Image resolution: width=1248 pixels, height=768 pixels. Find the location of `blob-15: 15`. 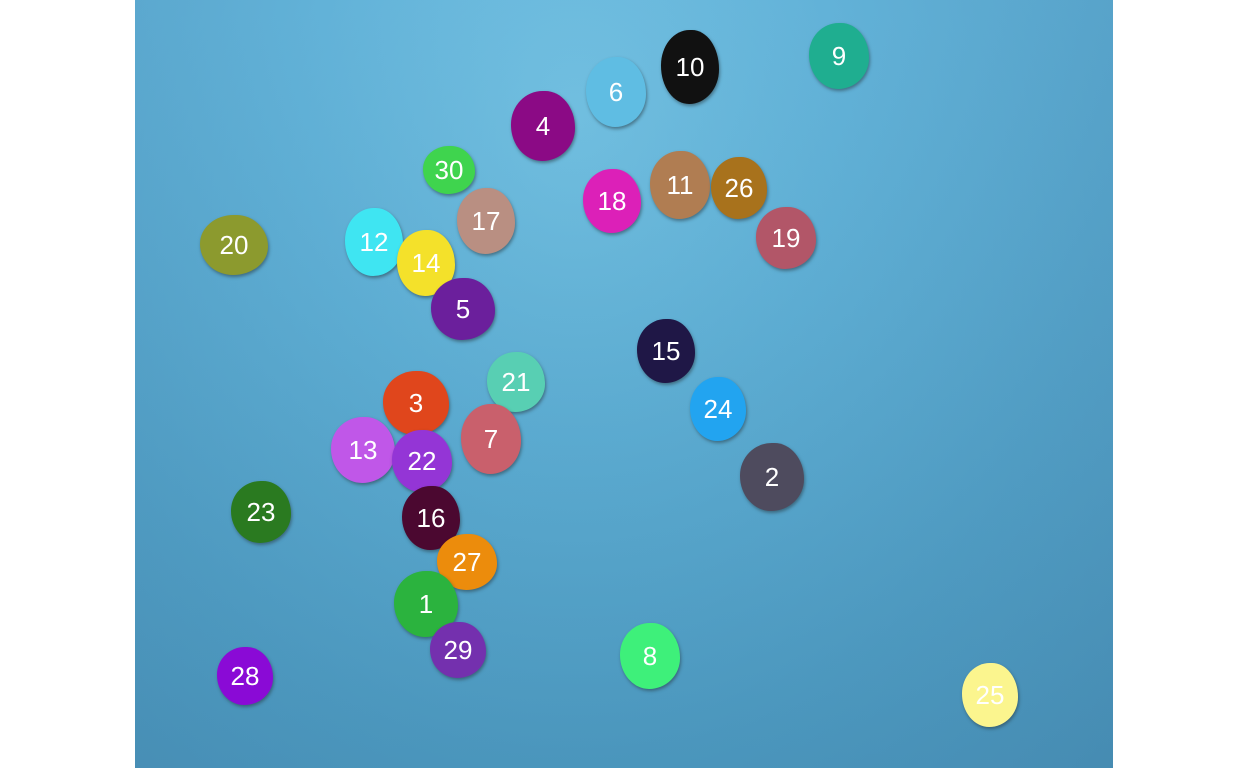

blob-15: 15 is located at coordinates (666, 351).